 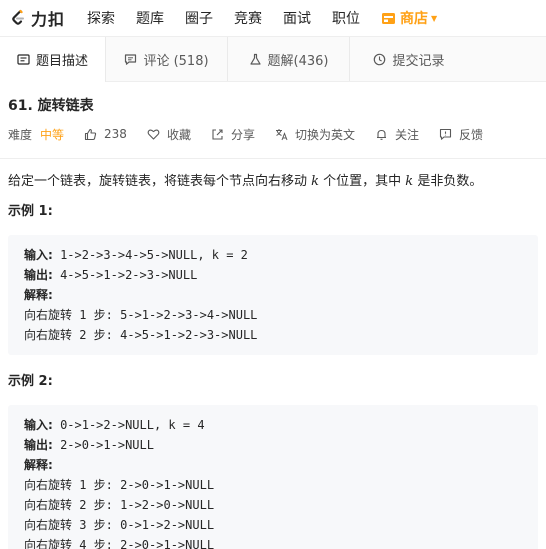 I want to click on description-text: 是非负数。, so click(x=448, y=181).